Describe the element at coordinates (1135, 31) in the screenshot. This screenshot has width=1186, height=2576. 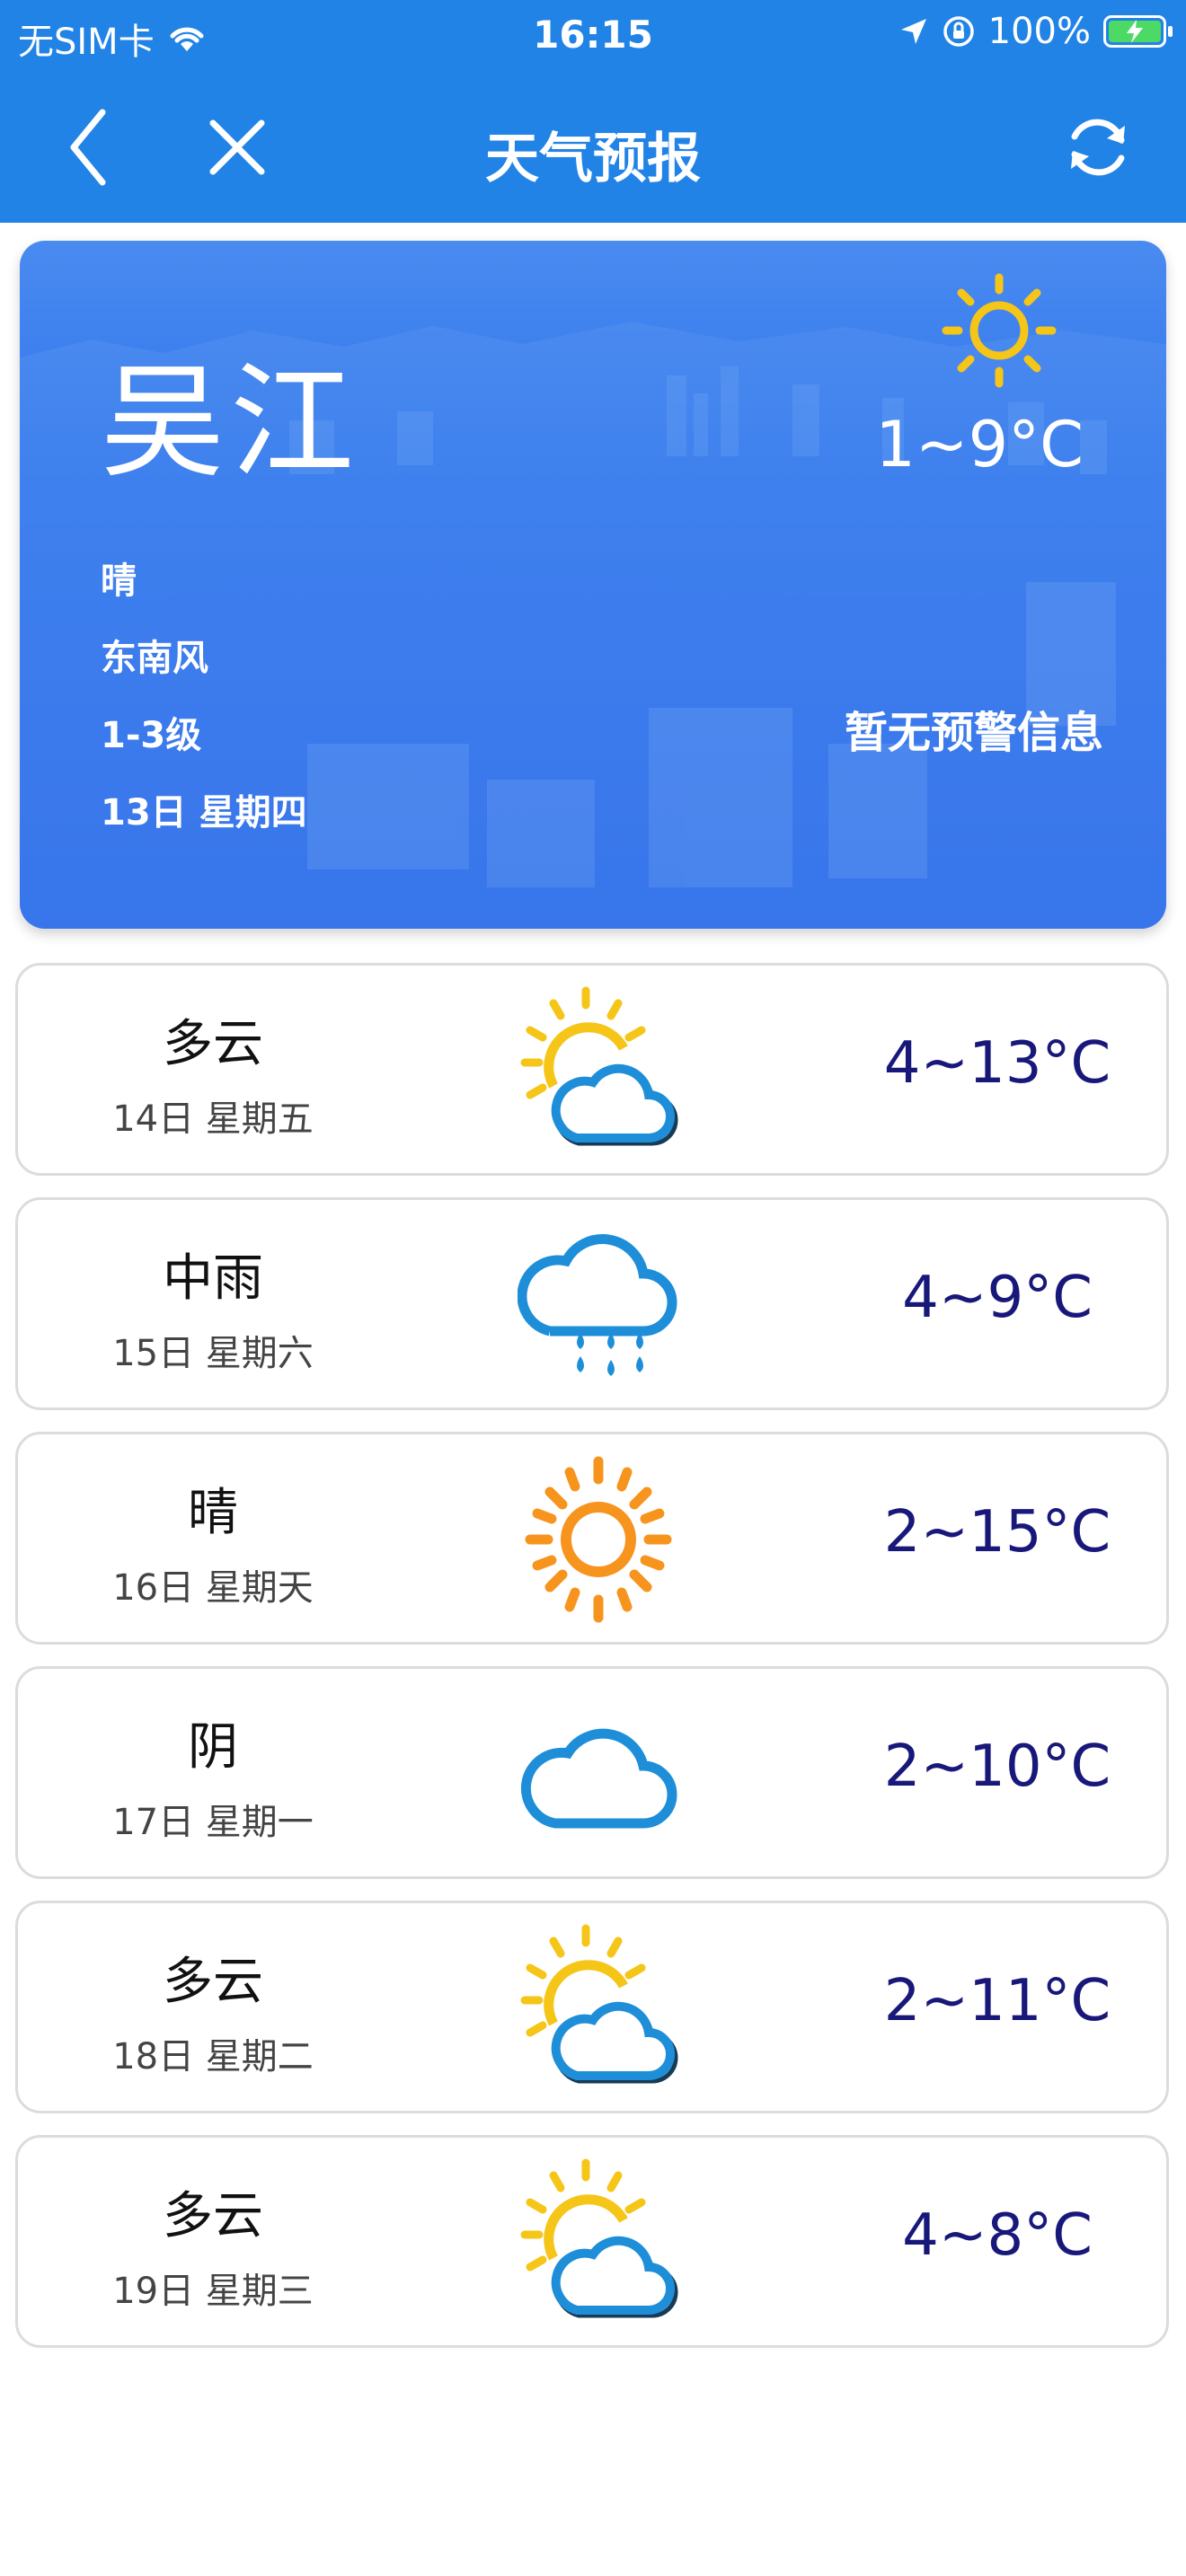
I see `charging-bolt-icon` at that location.